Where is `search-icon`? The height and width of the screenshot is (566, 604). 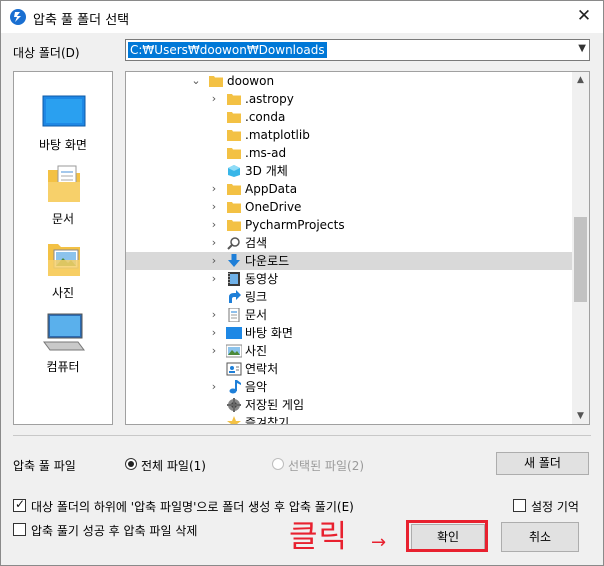 search-icon is located at coordinates (233, 243).